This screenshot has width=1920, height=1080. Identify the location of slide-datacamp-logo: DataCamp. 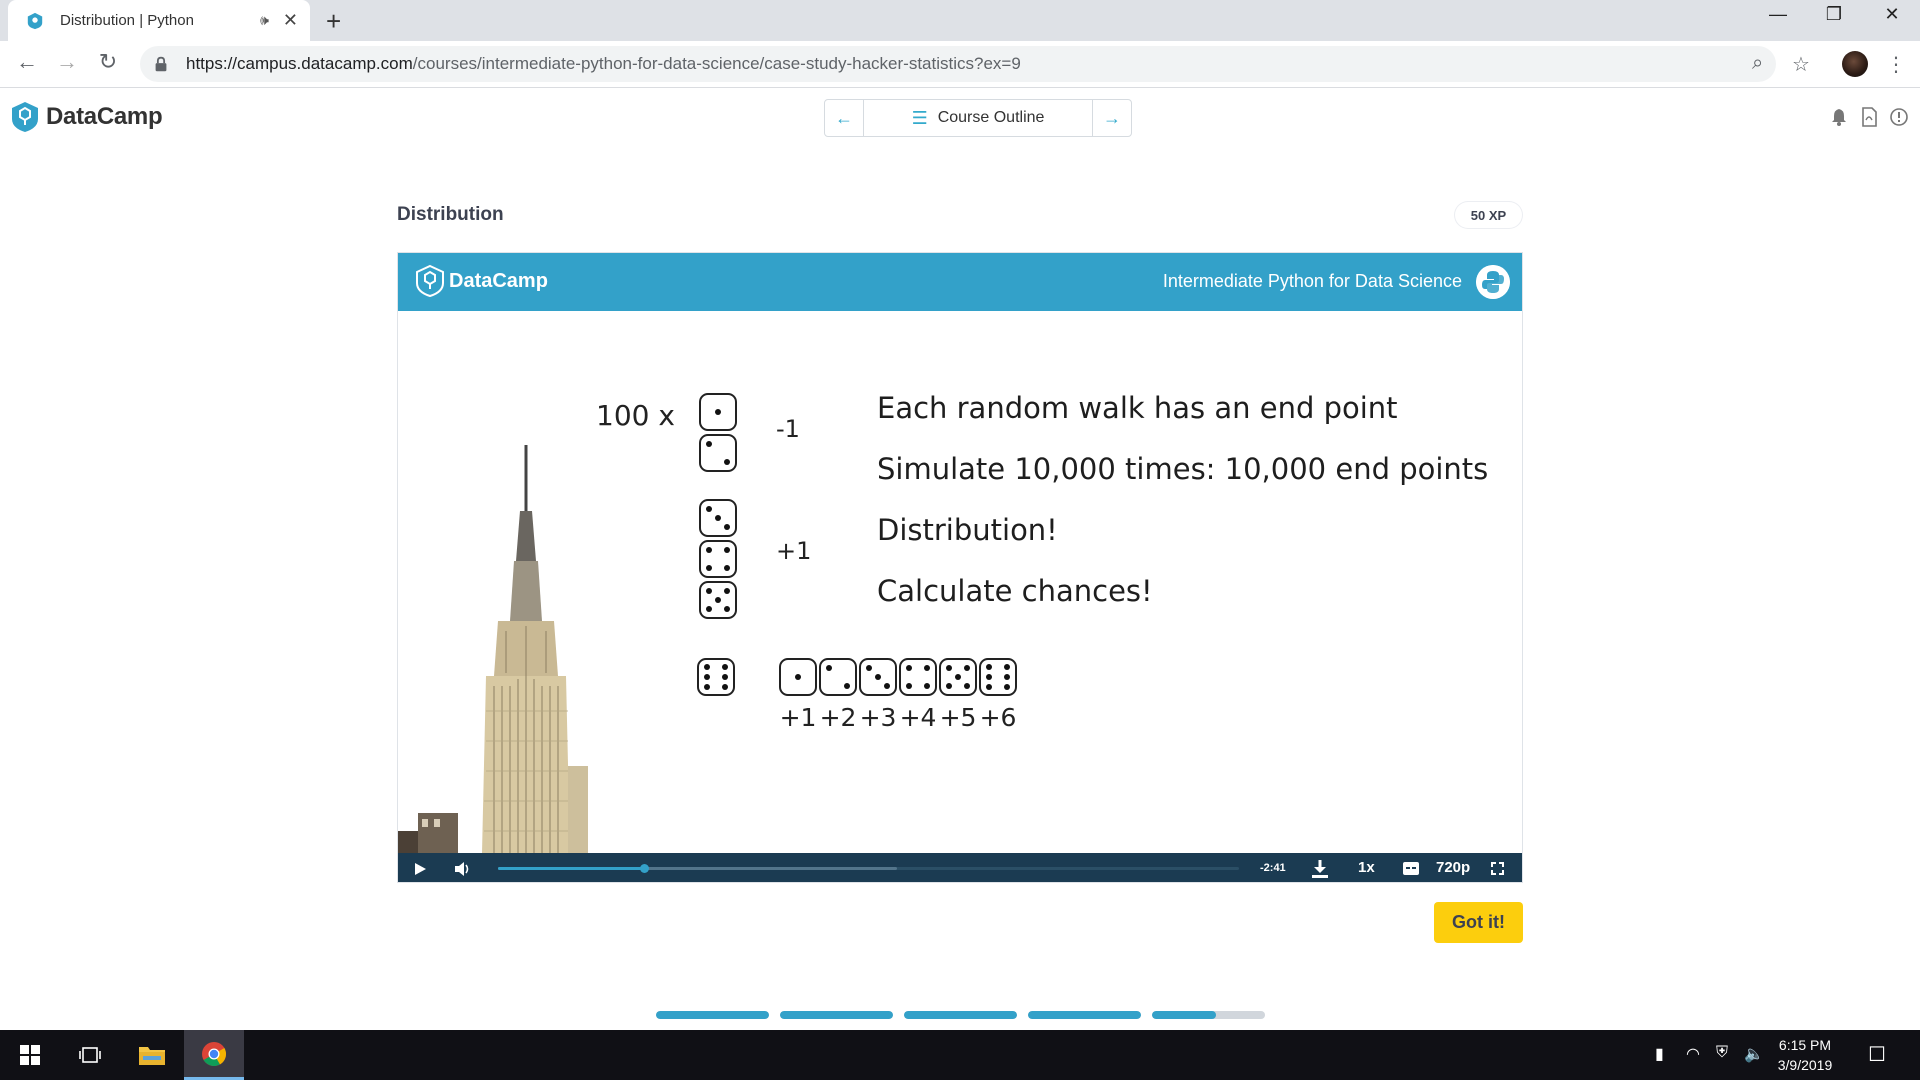
(481, 281).